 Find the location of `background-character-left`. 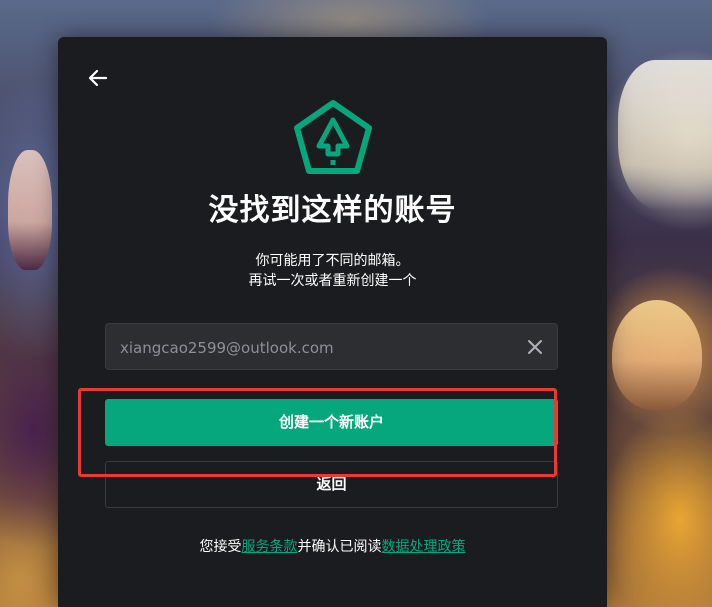

background-character-left is located at coordinates (30, 210).